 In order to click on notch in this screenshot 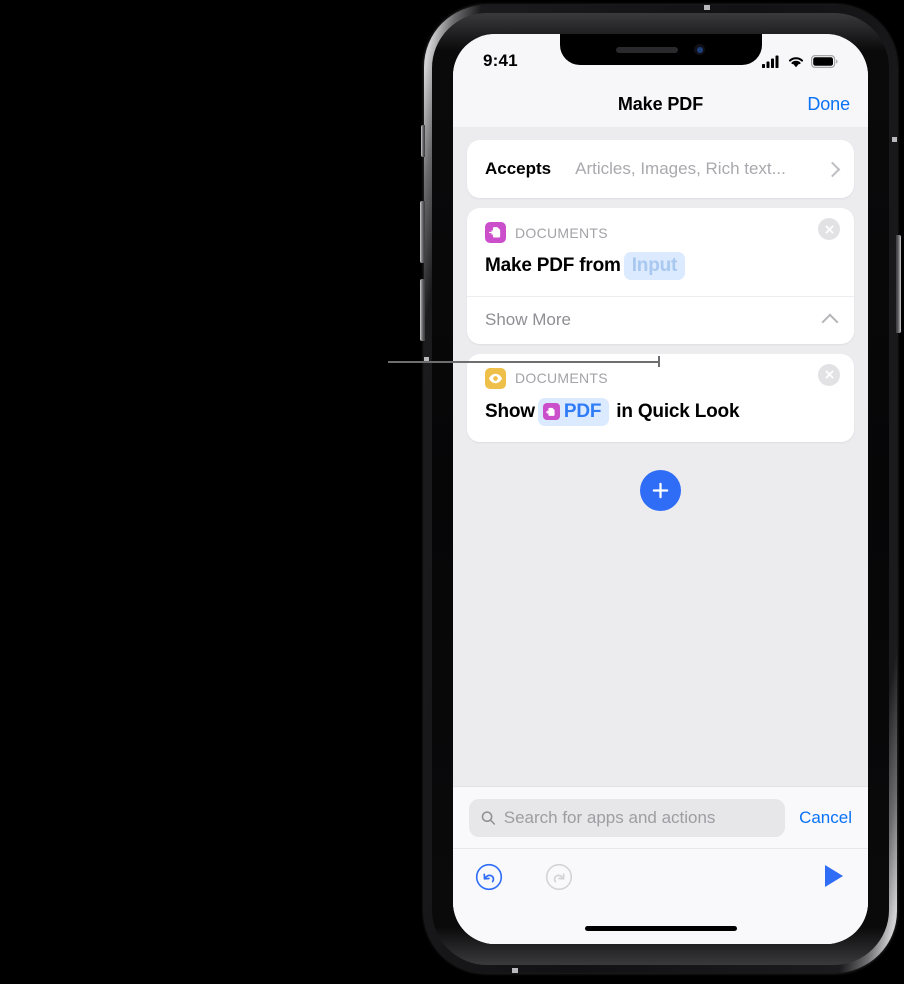, I will do `click(660, 49)`.